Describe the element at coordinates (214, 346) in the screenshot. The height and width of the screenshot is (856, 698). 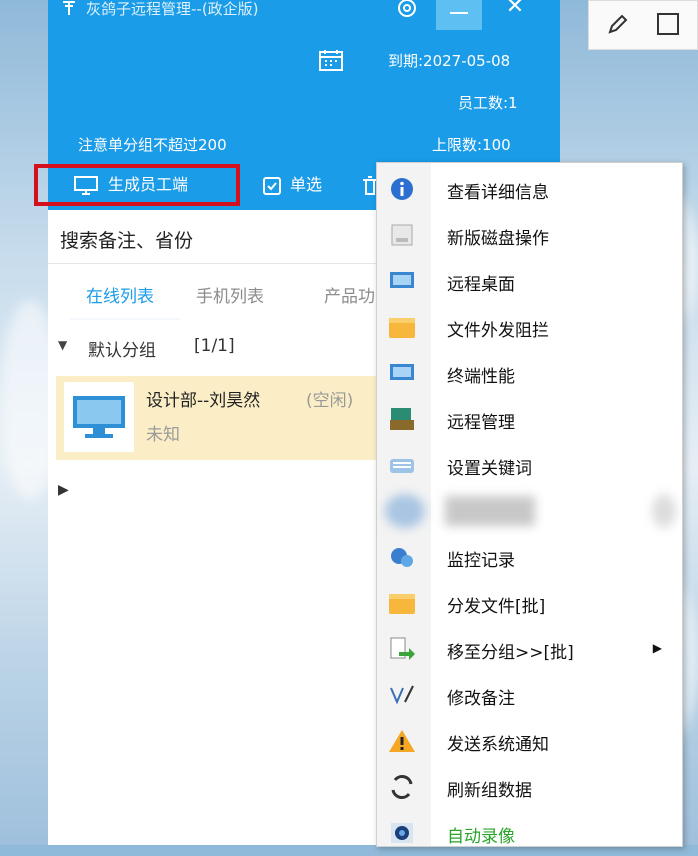
I see `group-count: [1/1]` at that location.